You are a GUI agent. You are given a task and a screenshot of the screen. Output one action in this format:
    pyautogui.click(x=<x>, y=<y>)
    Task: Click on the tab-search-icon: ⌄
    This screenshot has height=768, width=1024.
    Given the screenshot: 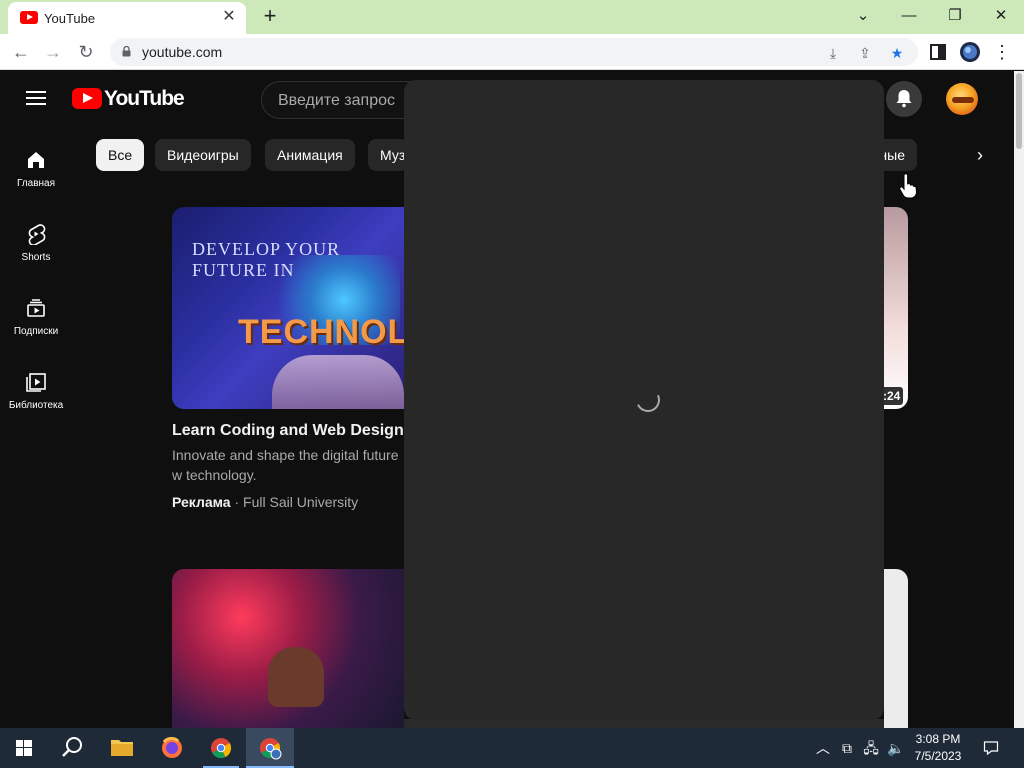 What is the action you would take?
    pyautogui.click(x=863, y=16)
    